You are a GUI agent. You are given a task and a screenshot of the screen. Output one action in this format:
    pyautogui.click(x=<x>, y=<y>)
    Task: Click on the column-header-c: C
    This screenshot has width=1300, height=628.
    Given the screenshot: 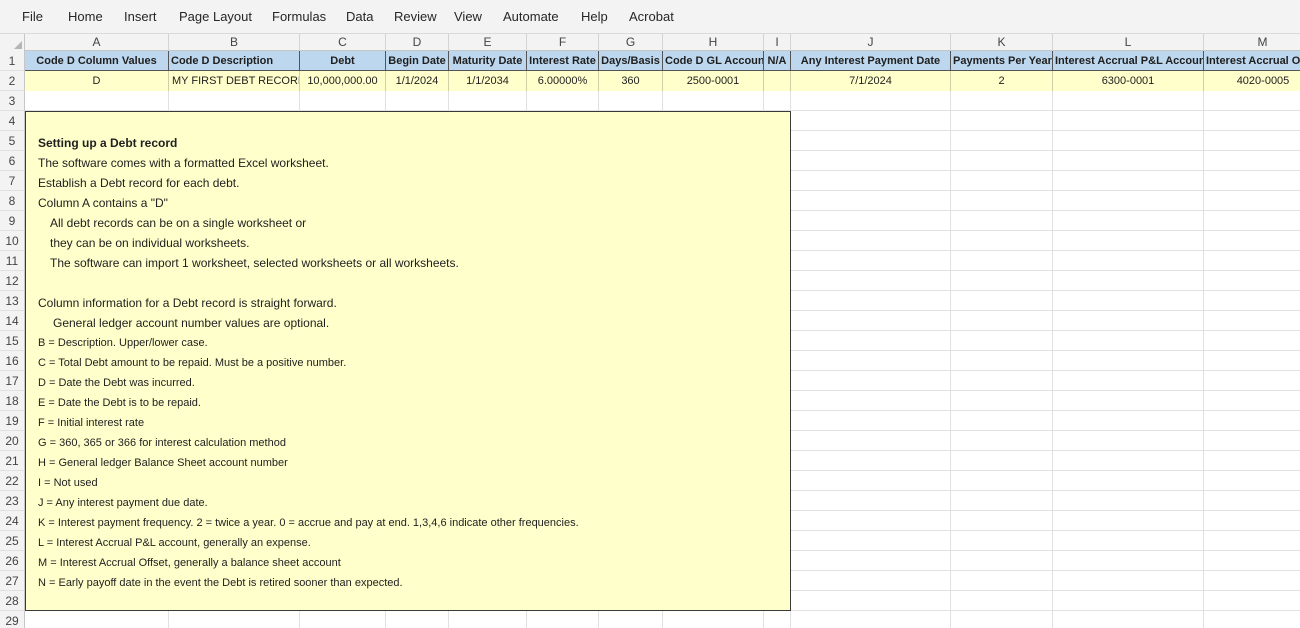 What is the action you would take?
    pyautogui.click(x=343, y=42)
    